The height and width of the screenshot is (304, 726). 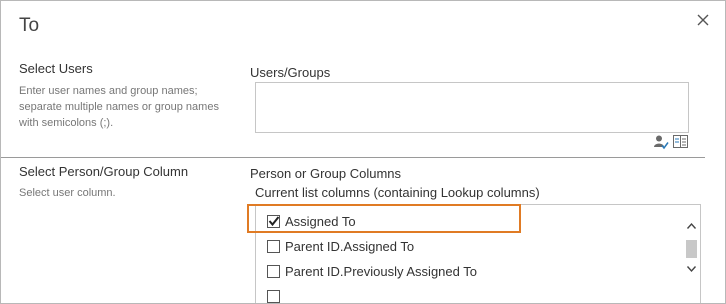 I want to click on list-item: Parent ID.Previously Assigned To, so click(x=372, y=271).